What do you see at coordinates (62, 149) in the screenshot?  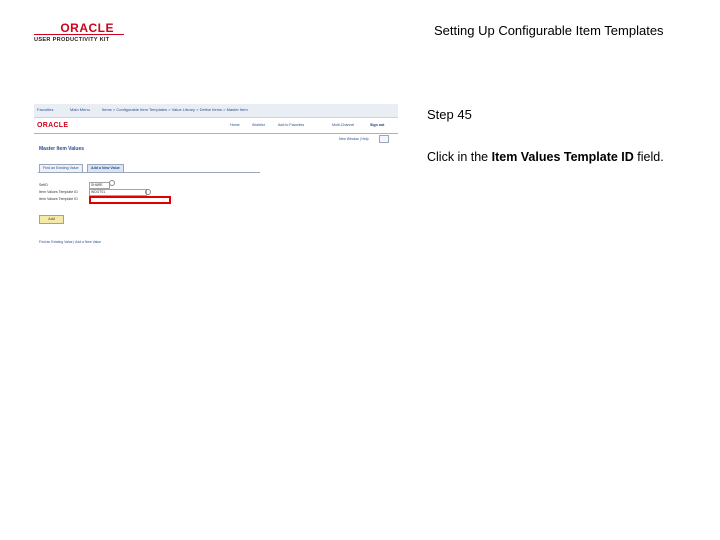 I see `page-title: Master Item Values` at bounding box center [62, 149].